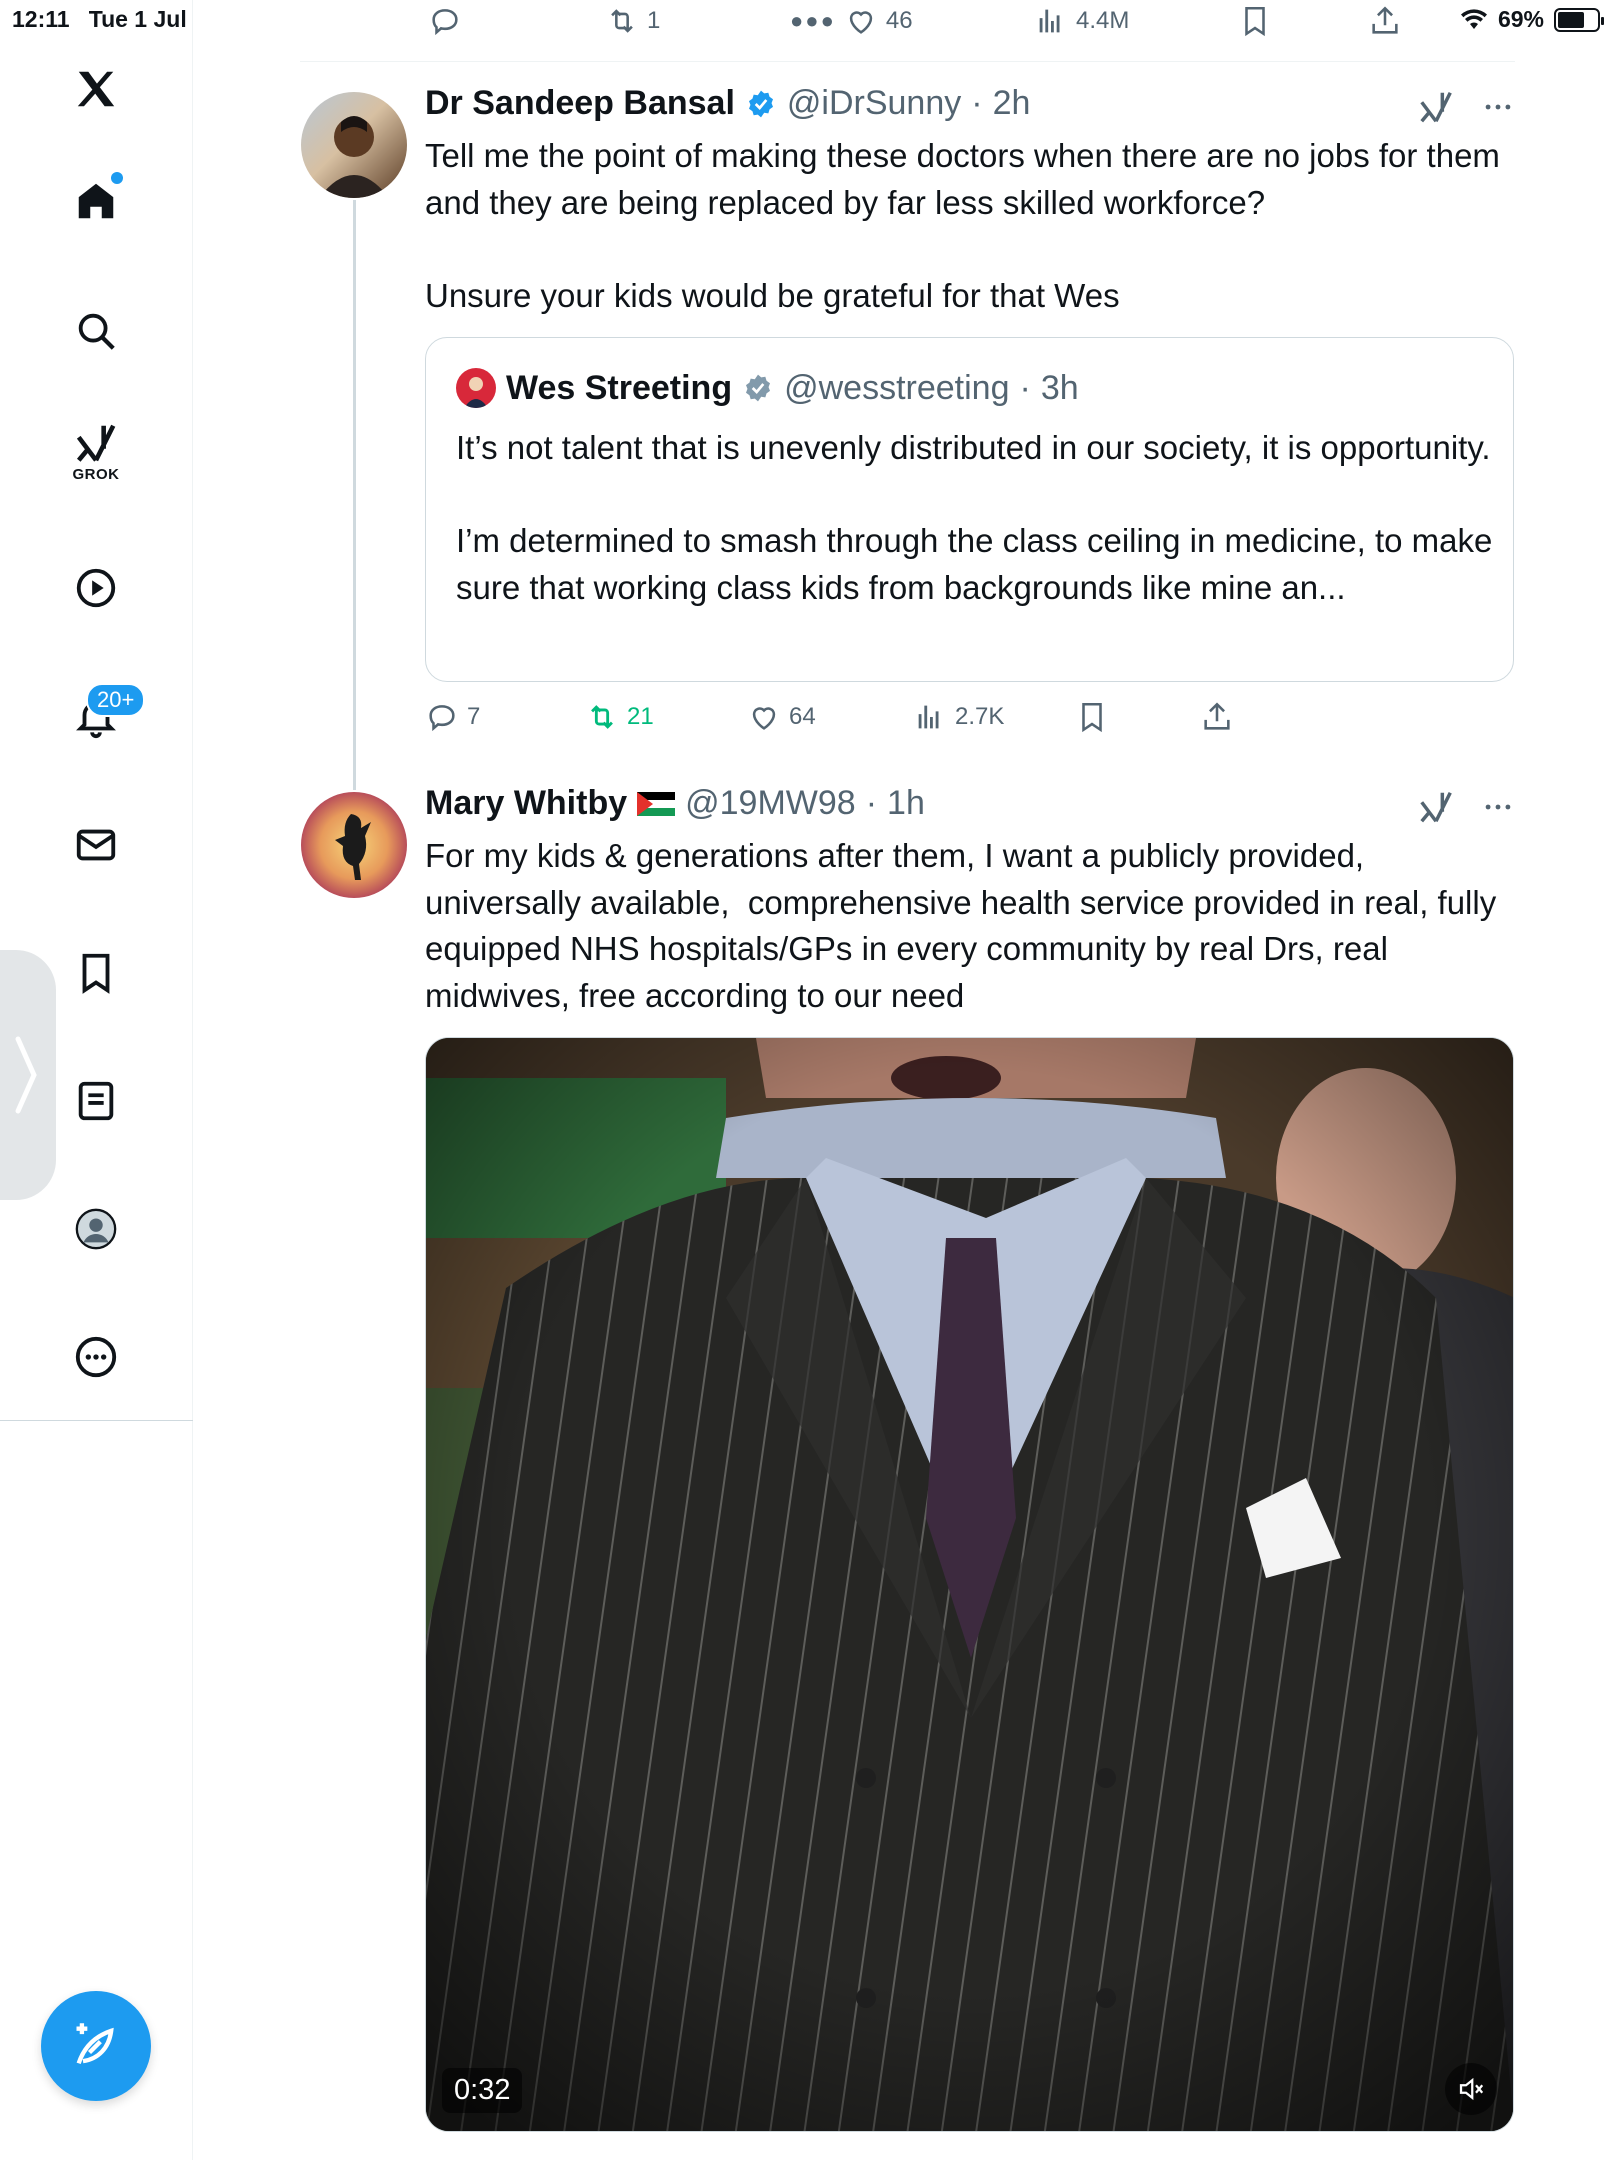 The height and width of the screenshot is (2160, 1620). I want to click on search-icon, so click(96, 331).